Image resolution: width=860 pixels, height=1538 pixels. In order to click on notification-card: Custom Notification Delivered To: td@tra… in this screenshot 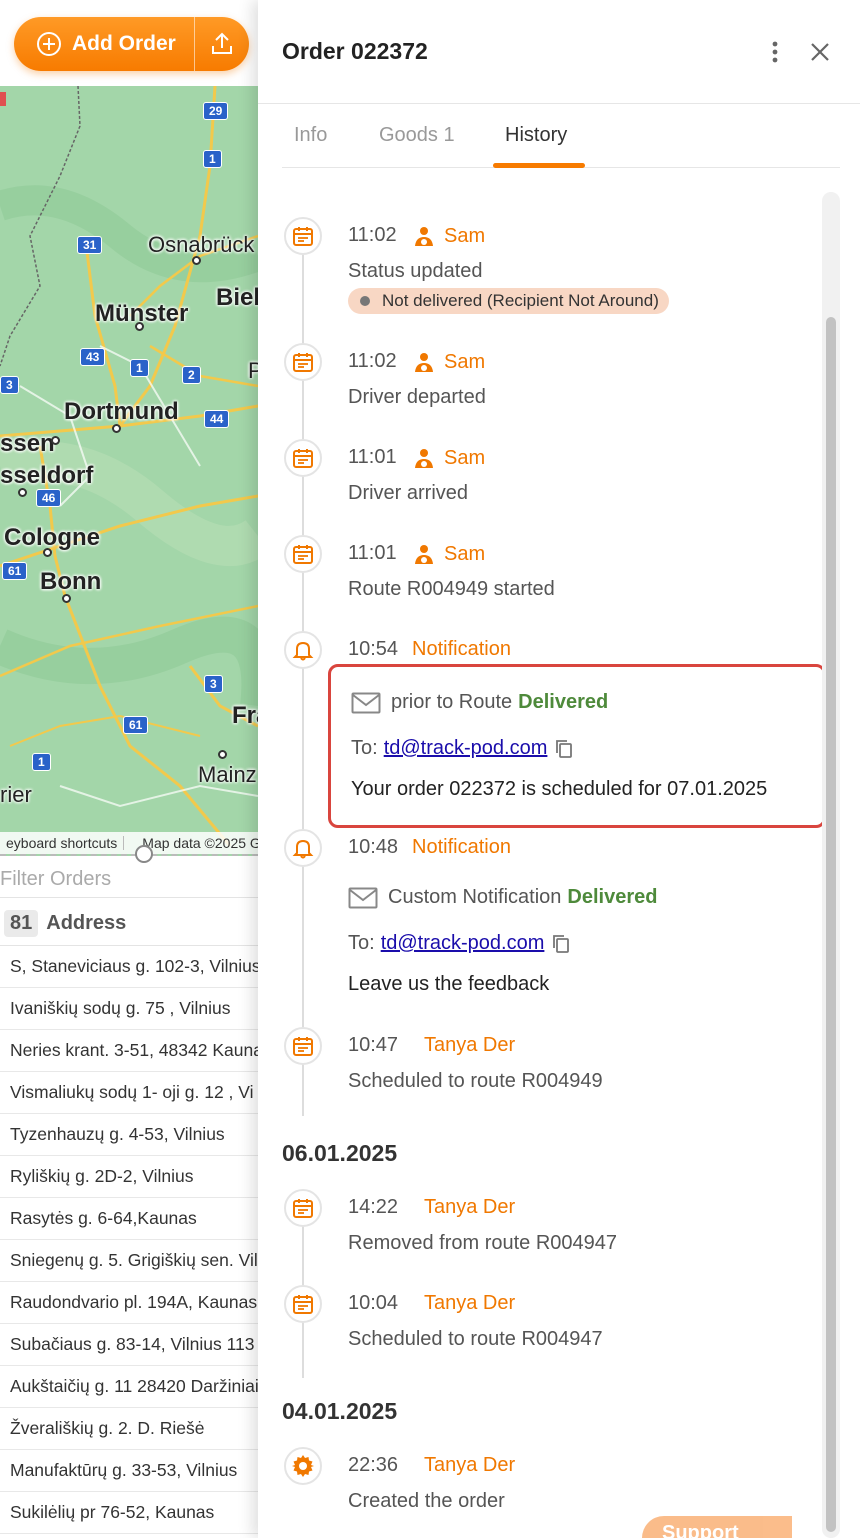, I will do `click(577, 944)`.